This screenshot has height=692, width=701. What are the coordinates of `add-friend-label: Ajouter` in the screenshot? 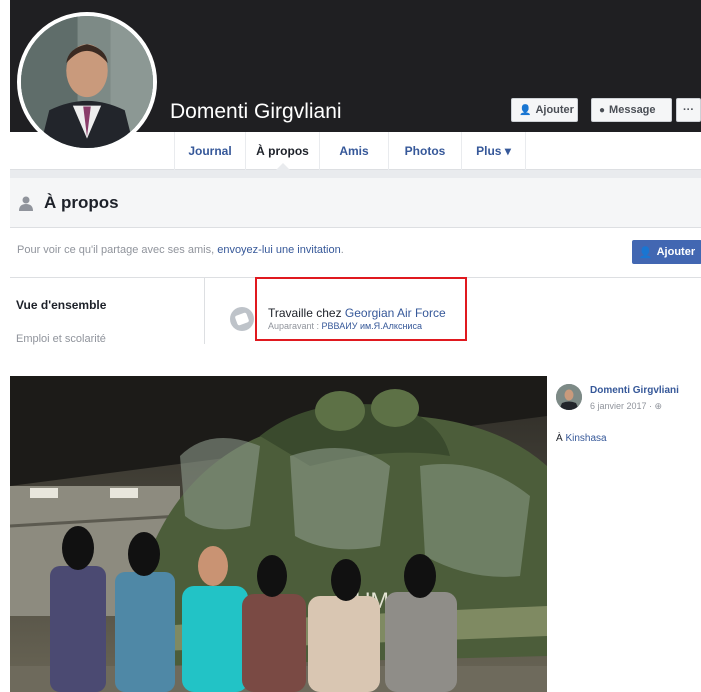 It's located at (554, 110).